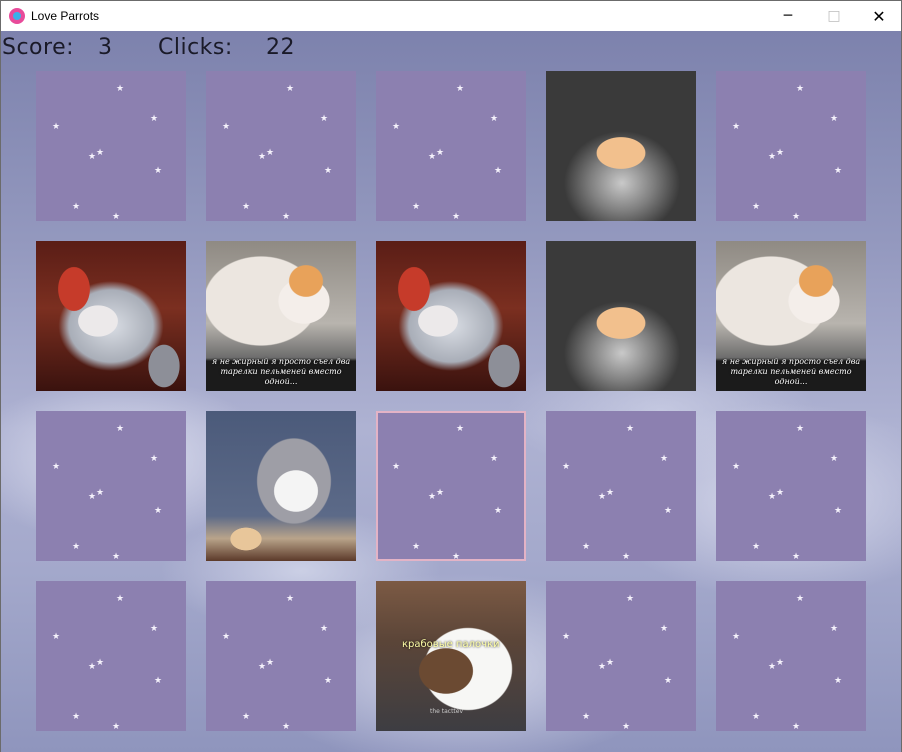 The image size is (902, 752). Describe the element at coordinates (879, 16) in the screenshot. I see `close-button: ✕` at that location.